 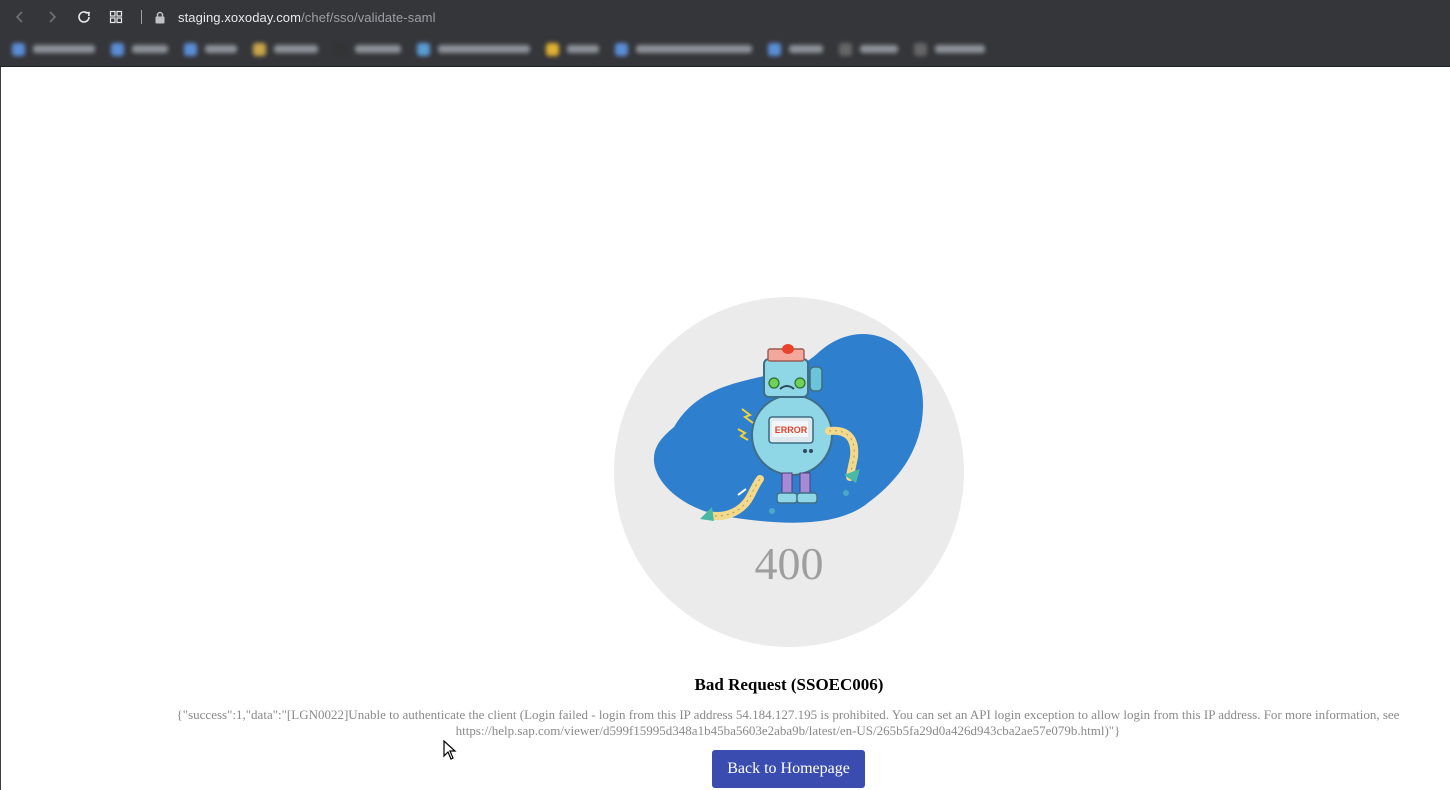 What do you see at coordinates (84, 17) in the screenshot?
I see `reload-icon` at bounding box center [84, 17].